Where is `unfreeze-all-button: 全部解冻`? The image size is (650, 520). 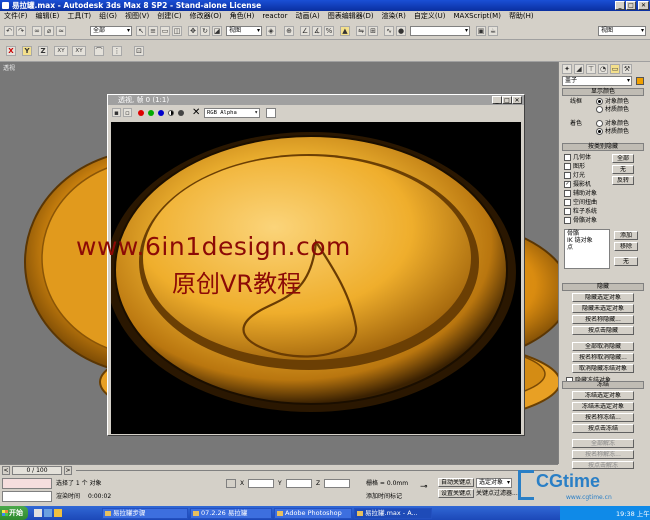 unfreeze-all-button: 全部解冻 is located at coordinates (603, 443).